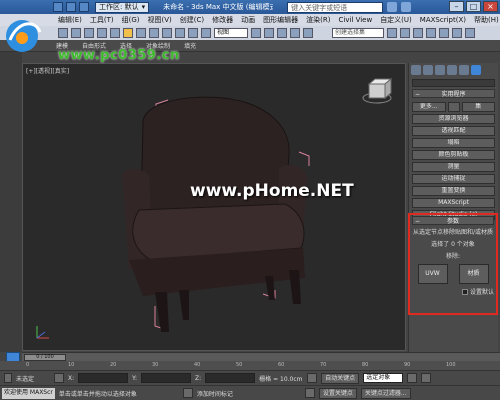  What do you see at coordinates (131, 20) in the screenshot?
I see `menu-group: 组(G)` at bounding box center [131, 20].